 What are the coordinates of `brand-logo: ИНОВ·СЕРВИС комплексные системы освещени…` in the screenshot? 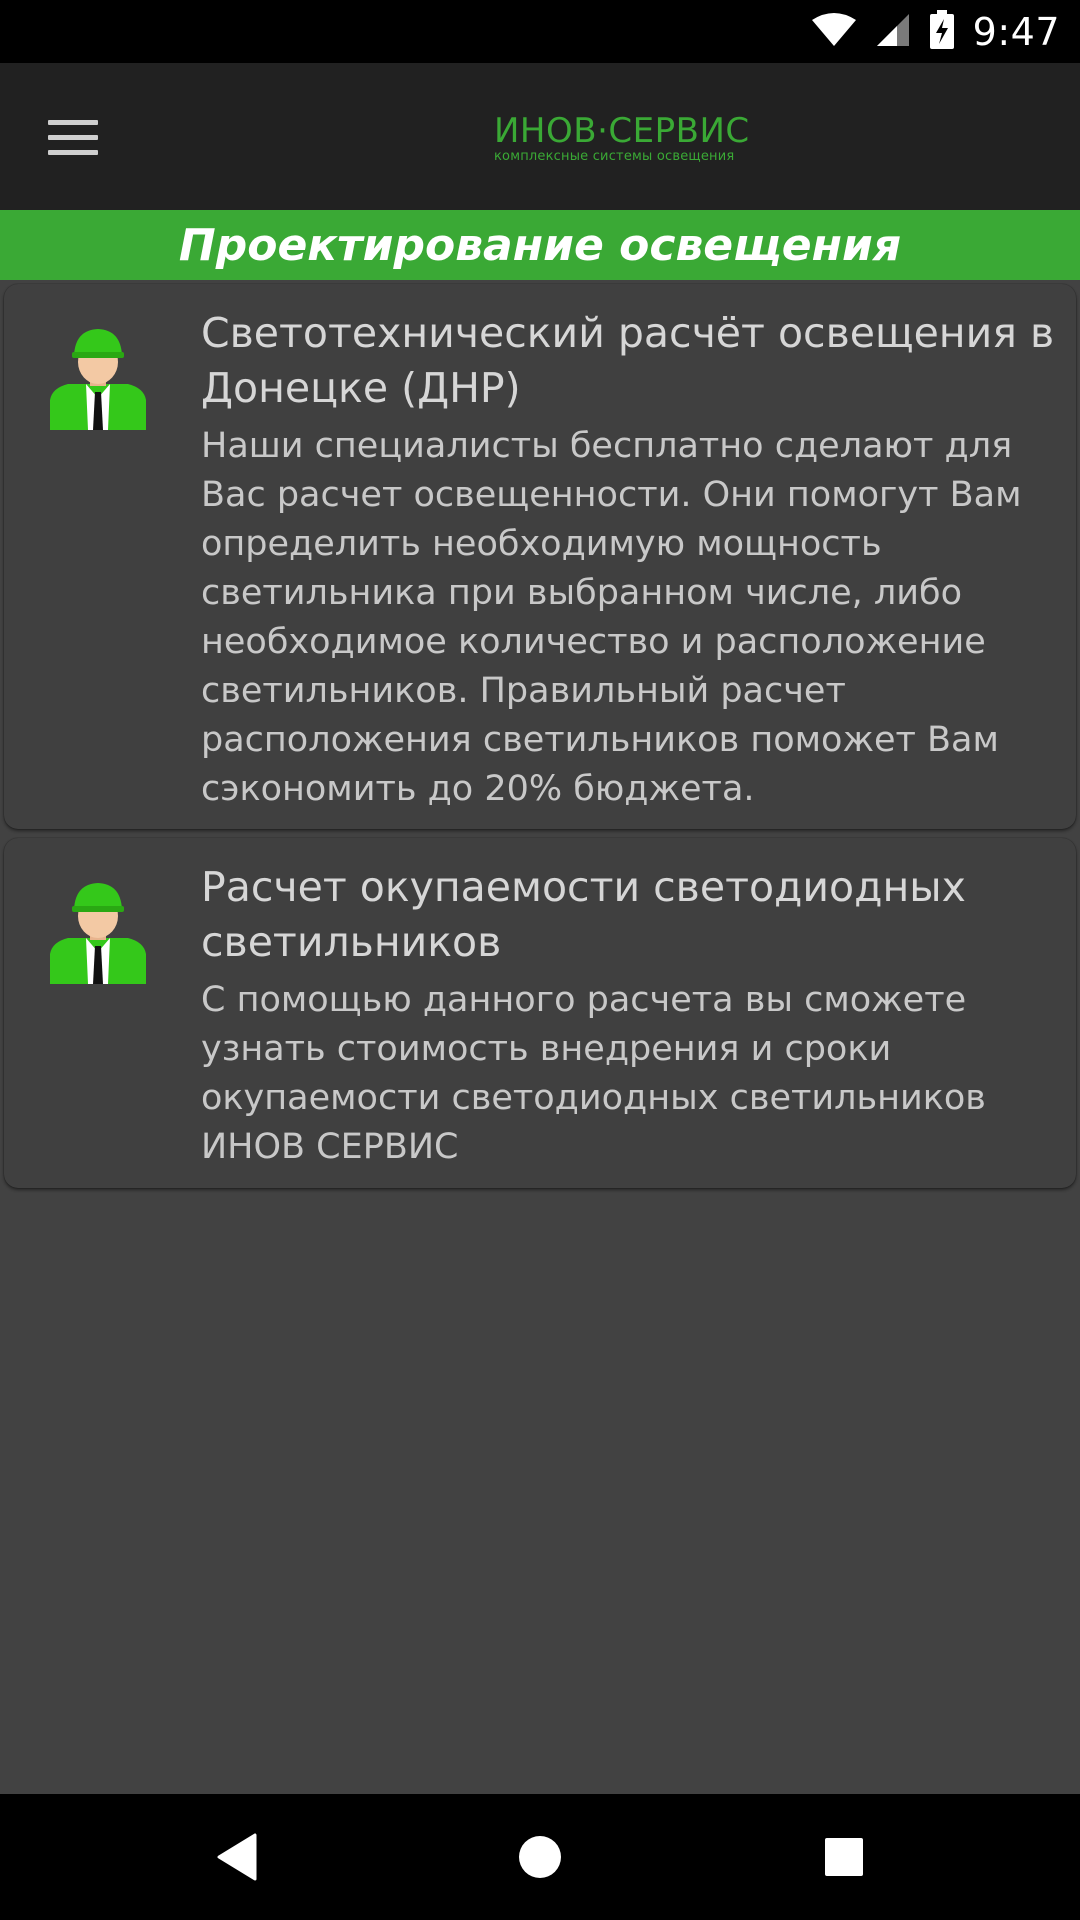 It's located at (639, 143).